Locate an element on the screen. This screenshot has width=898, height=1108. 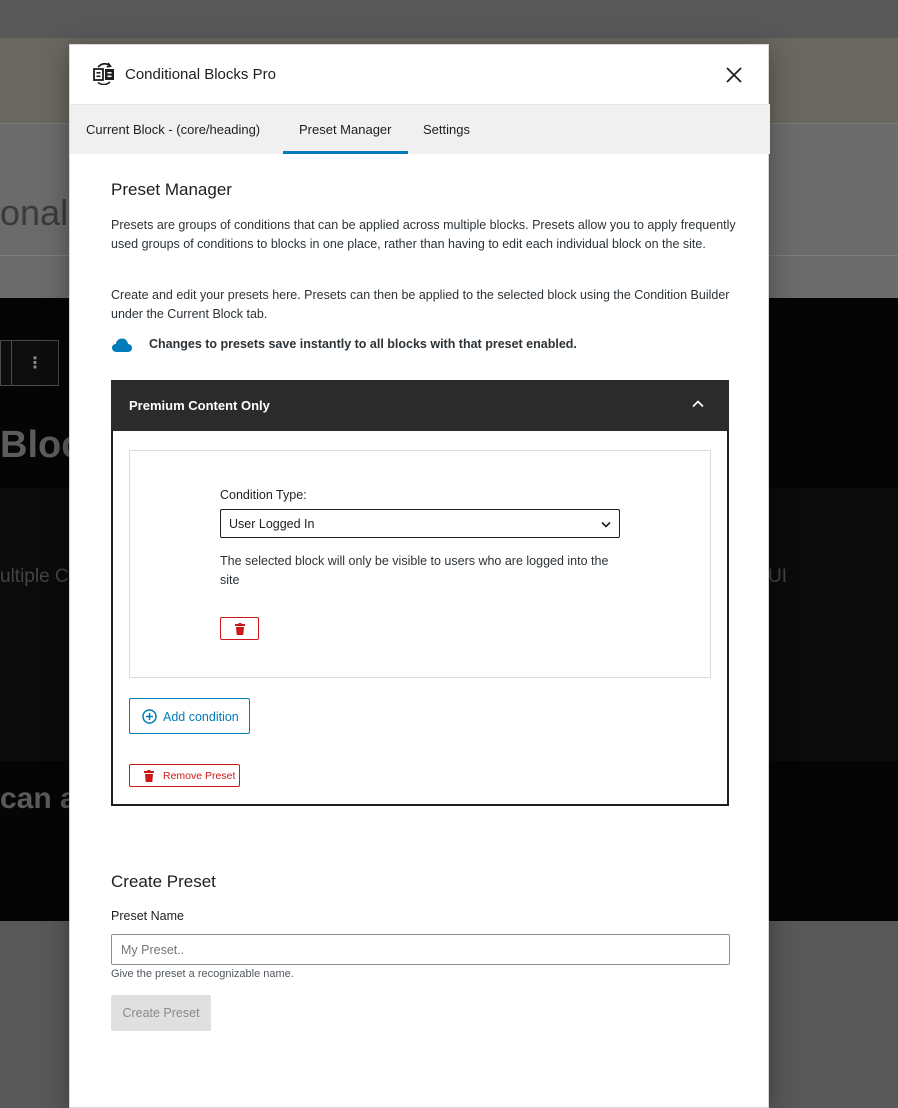
preset-name-label: Preset Name is located at coordinates (147, 916).